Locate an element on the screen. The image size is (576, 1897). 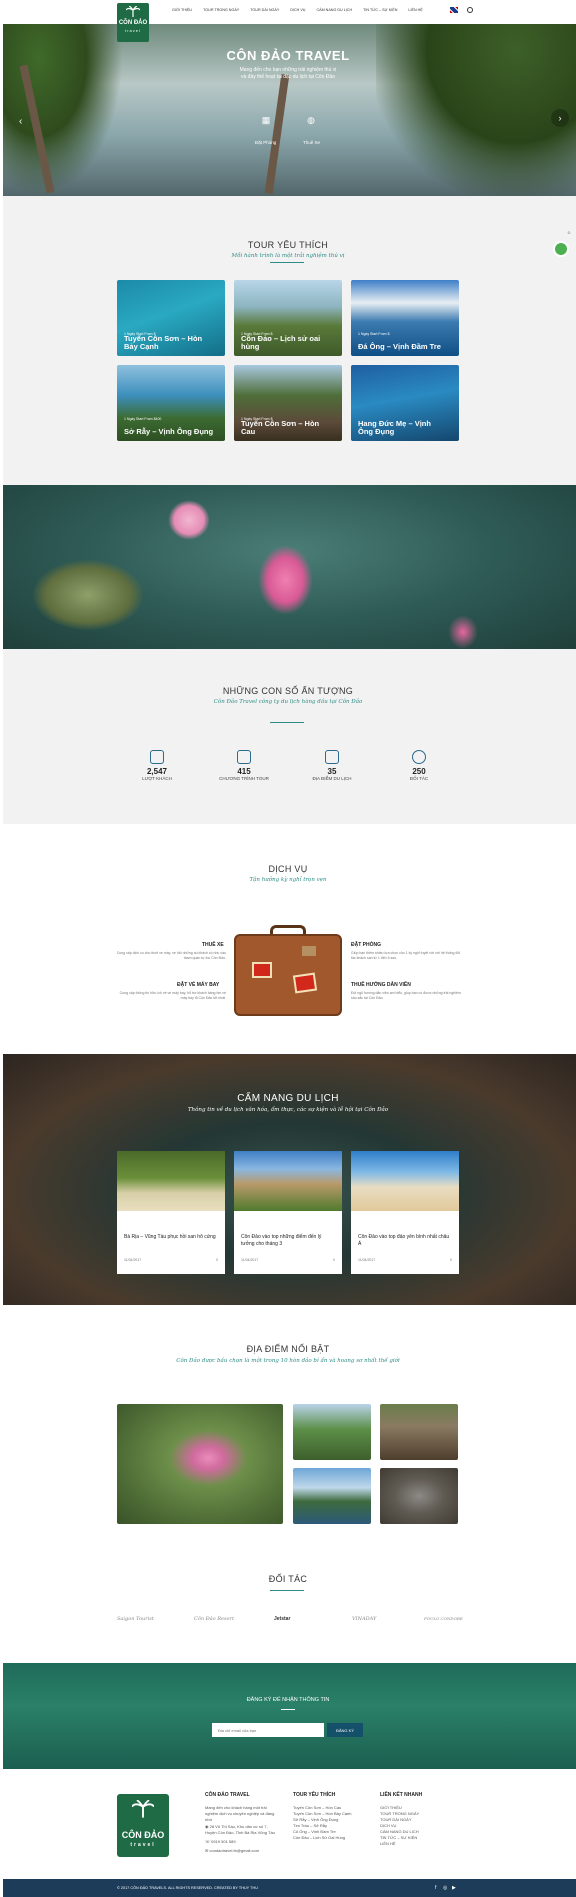
nav-tour-trong-ngay: TOUR TRONG NGÀY is located at coordinates (221, 10).